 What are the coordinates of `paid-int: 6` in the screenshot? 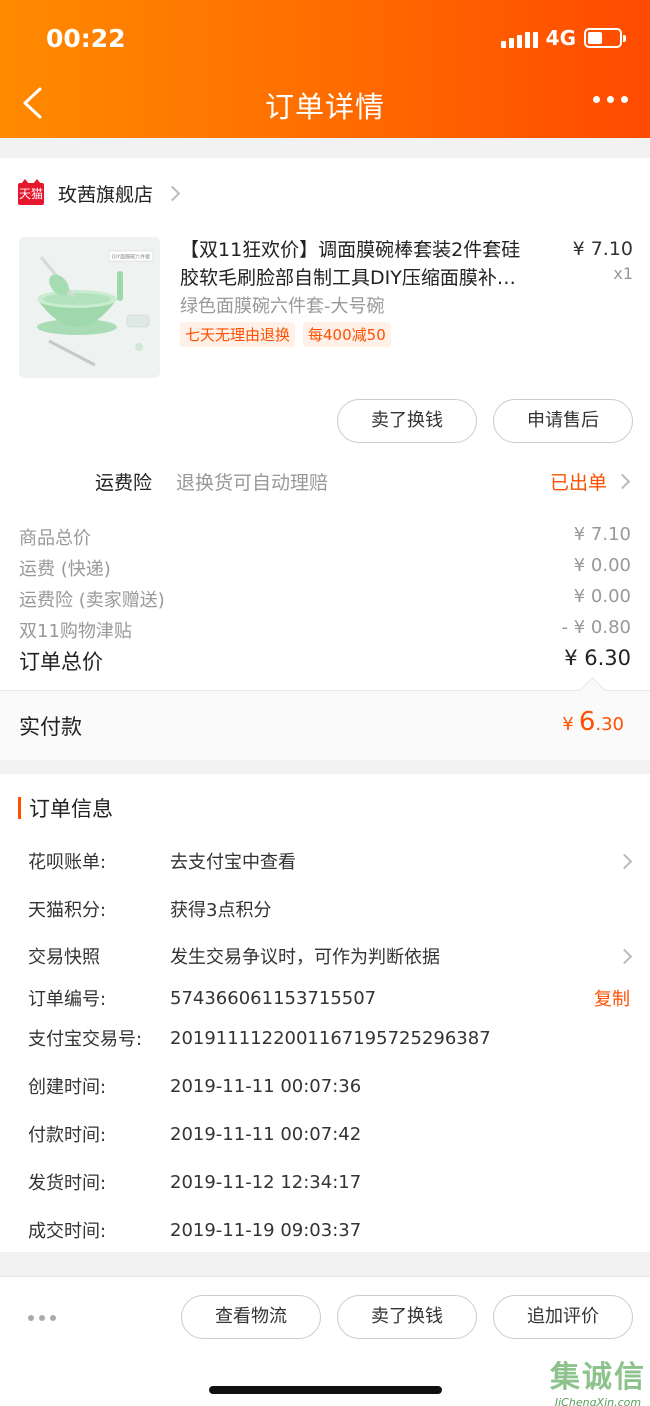 It's located at (587, 722).